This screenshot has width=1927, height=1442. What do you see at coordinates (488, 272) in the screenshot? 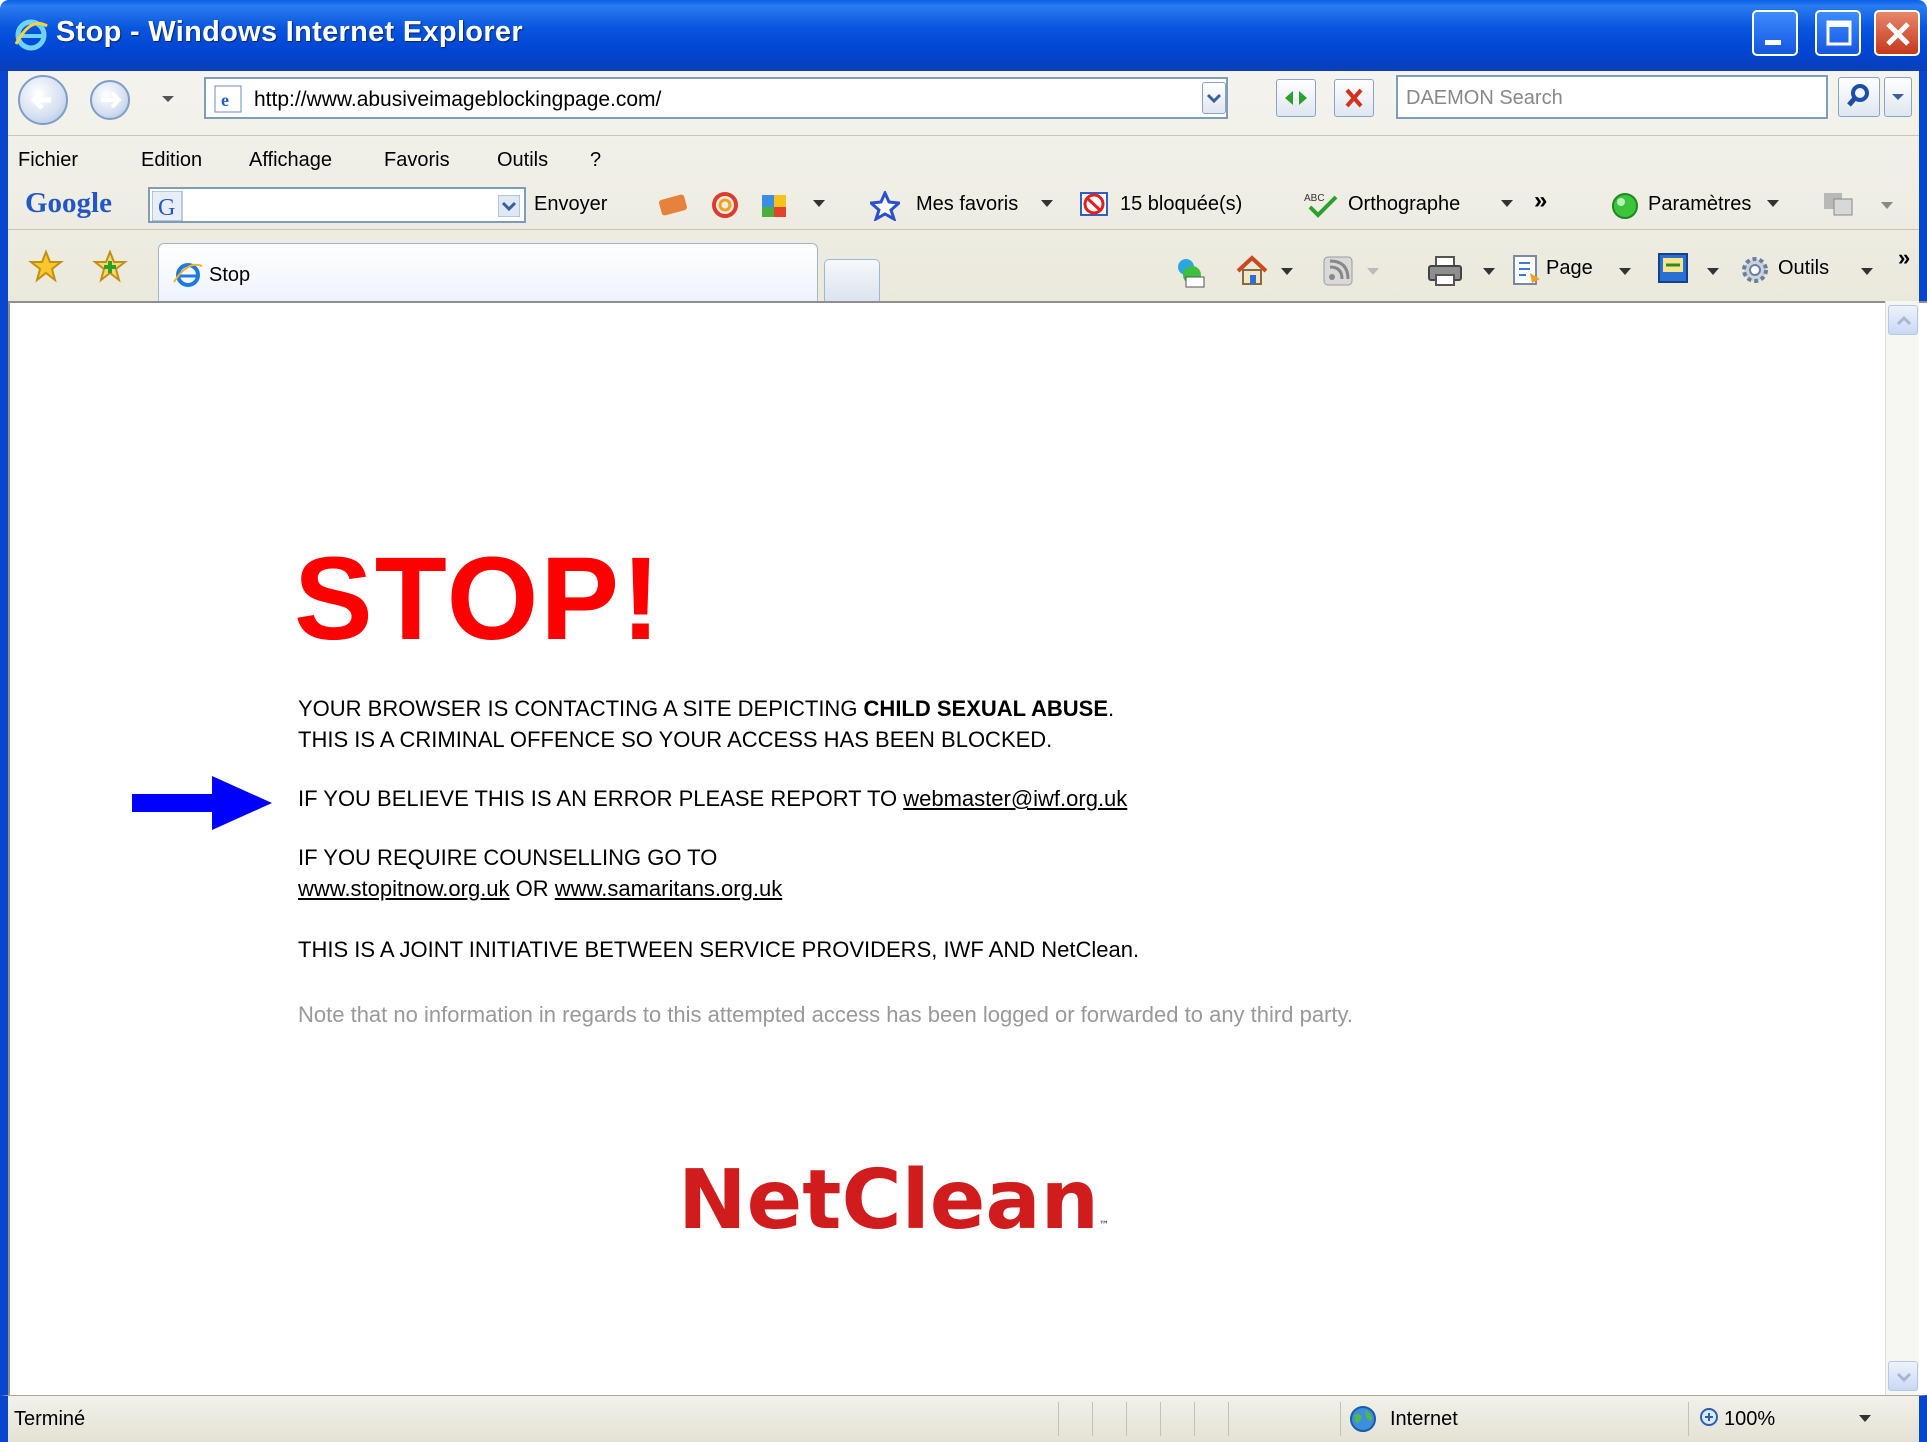
I see `tab-stop: Stop` at bounding box center [488, 272].